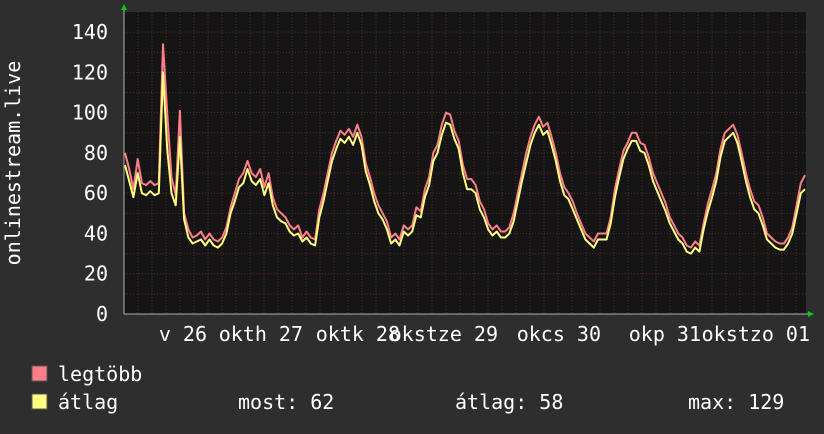 Image resolution: width=824 pixels, height=434 pixels. Describe the element at coordinates (90, 72) in the screenshot. I see `y-tick-label: 120` at that location.